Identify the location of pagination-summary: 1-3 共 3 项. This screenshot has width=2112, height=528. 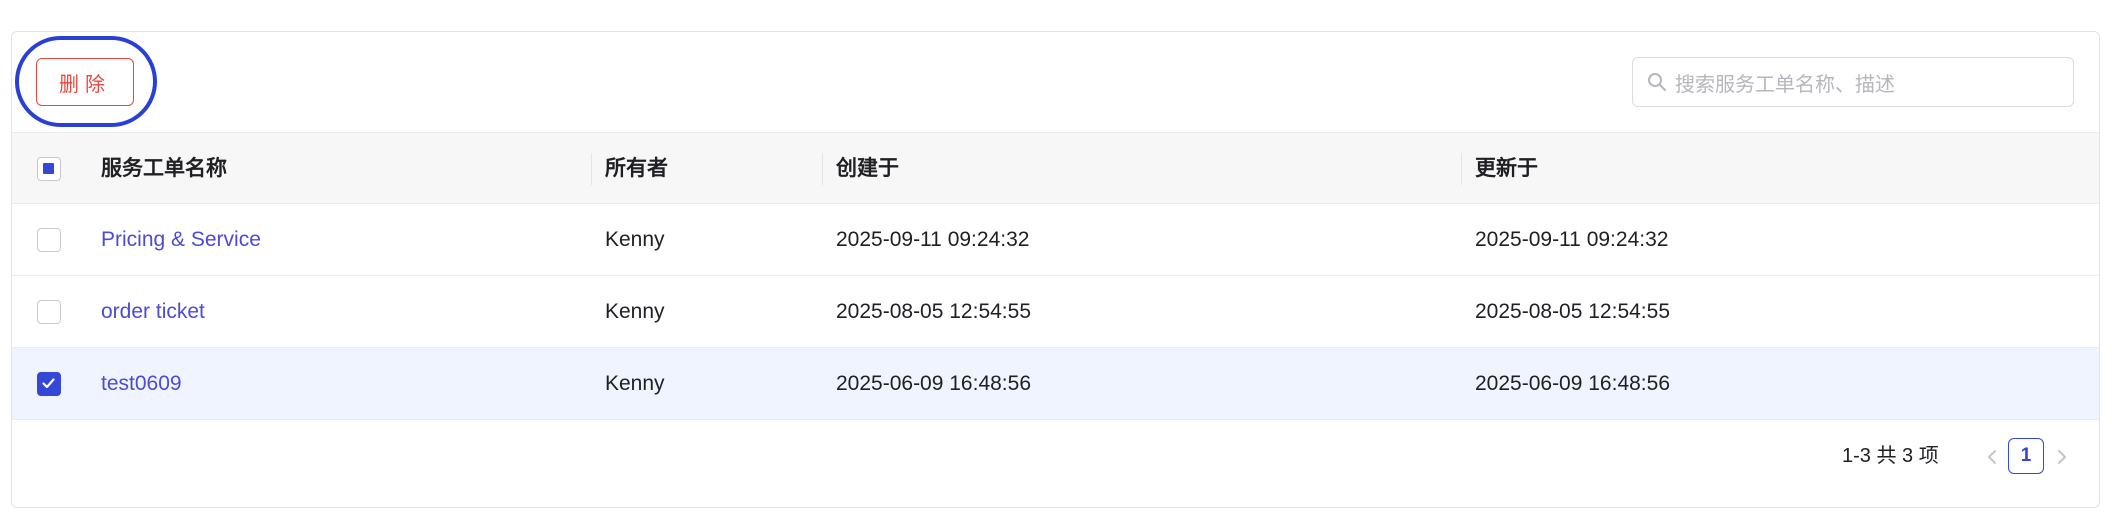
(1890, 456).